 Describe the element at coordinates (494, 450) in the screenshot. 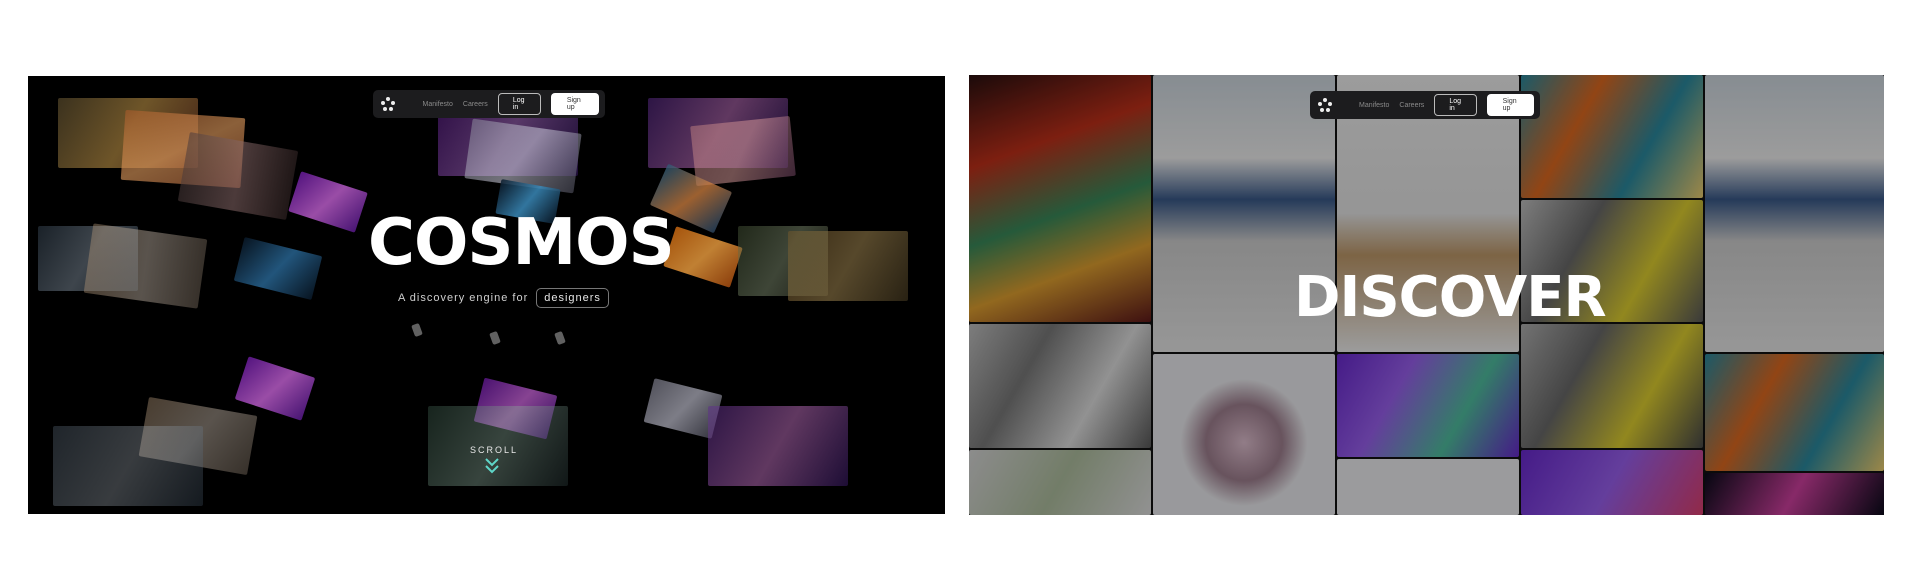

I see `scroll-label: SCROLL` at that location.